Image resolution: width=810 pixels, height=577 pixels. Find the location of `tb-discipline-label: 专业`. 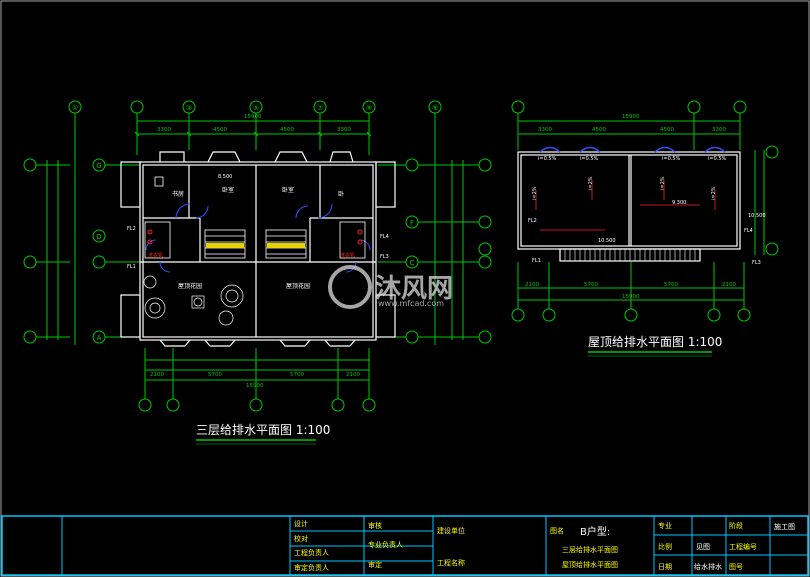

tb-discipline-label: 专业 is located at coordinates (665, 526).